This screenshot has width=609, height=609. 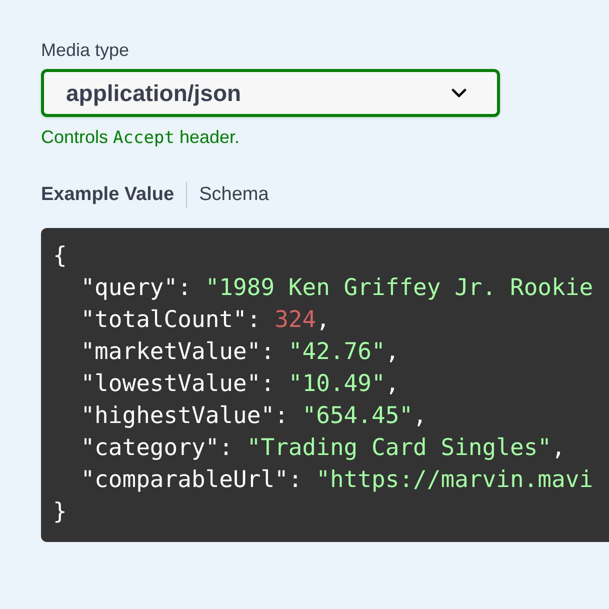 What do you see at coordinates (270, 93) in the screenshot?
I see `media-type-select: application/json` at bounding box center [270, 93].